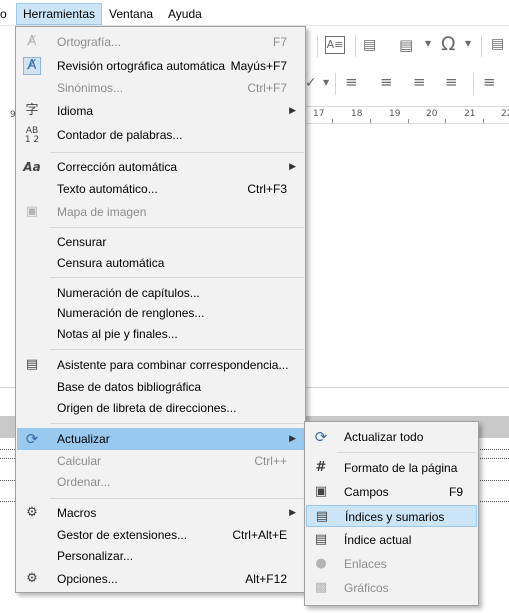 The width and height of the screenshot is (509, 613). Describe the element at coordinates (351, 82) in the screenshot. I see `align-left-icon: ≡` at that location.